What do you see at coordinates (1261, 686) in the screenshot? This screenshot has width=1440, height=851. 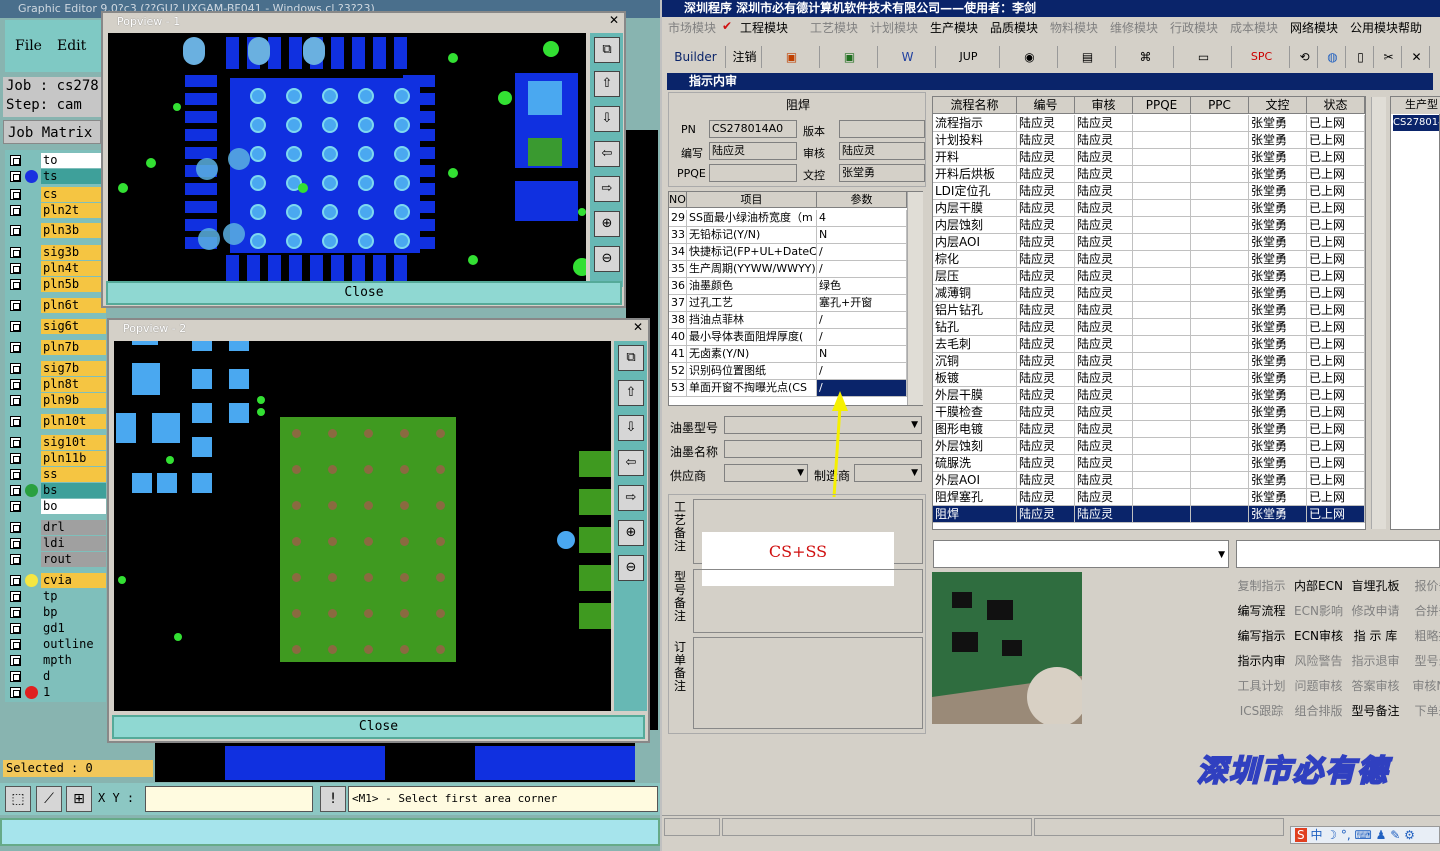 I see `function-button: 工具计划` at bounding box center [1261, 686].